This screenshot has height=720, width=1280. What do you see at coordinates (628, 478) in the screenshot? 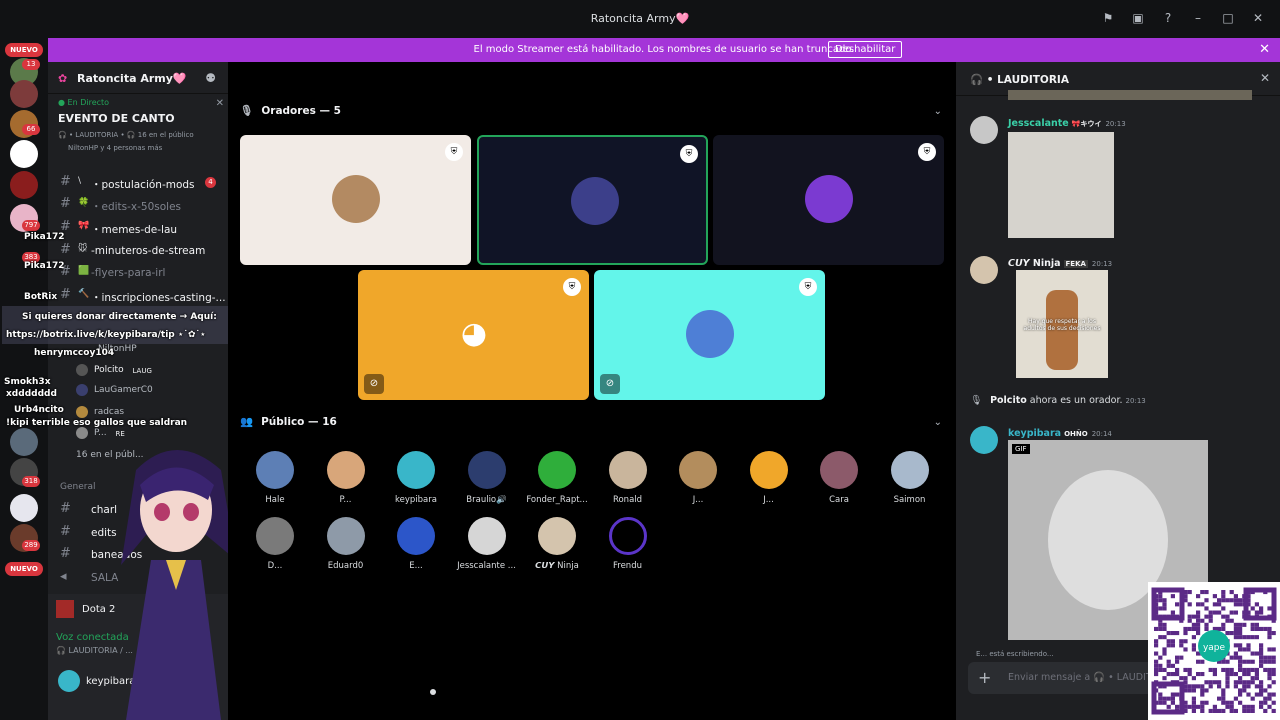
I see `audience-member: Ronald` at bounding box center [628, 478].